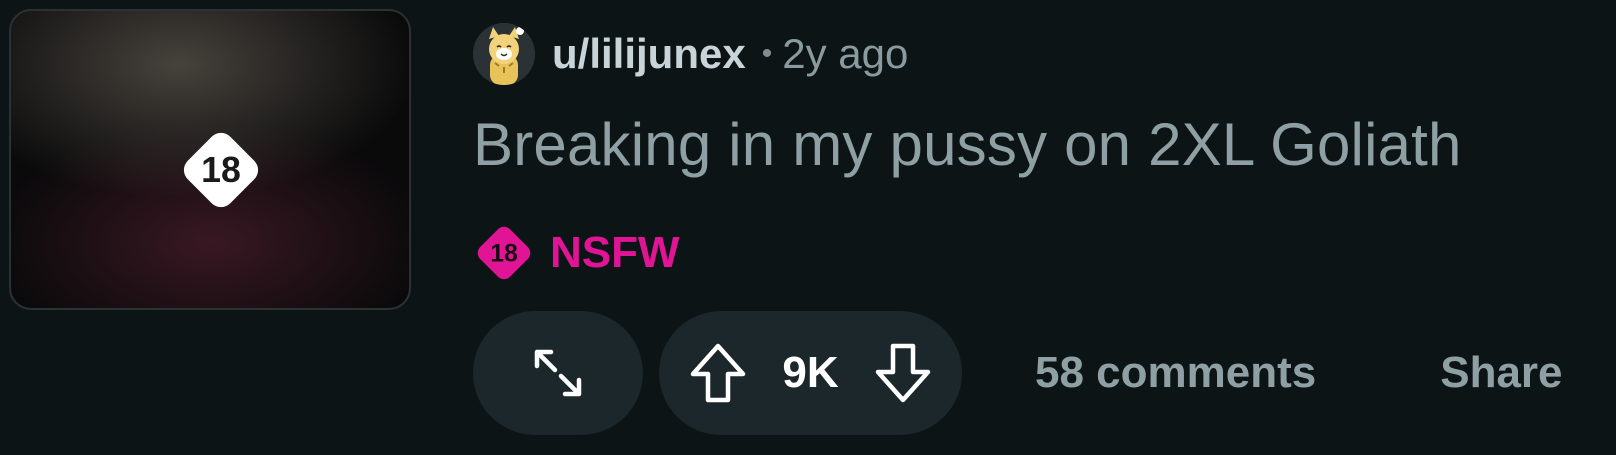 The height and width of the screenshot is (455, 1616). What do you see at coordinates (903, 373) in the screenshot?
I see `downvote-arrow-icon` at bounding box center [903, 373].